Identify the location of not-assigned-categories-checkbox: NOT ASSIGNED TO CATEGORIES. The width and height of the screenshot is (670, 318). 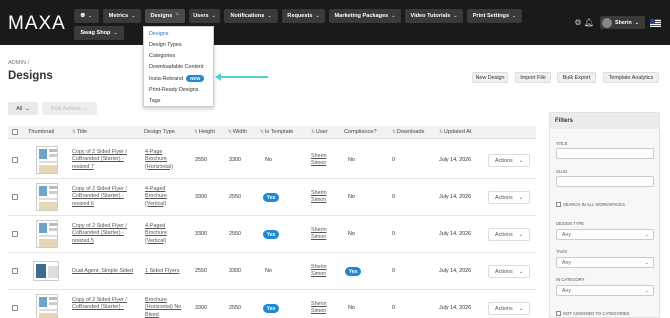
(592, 313).